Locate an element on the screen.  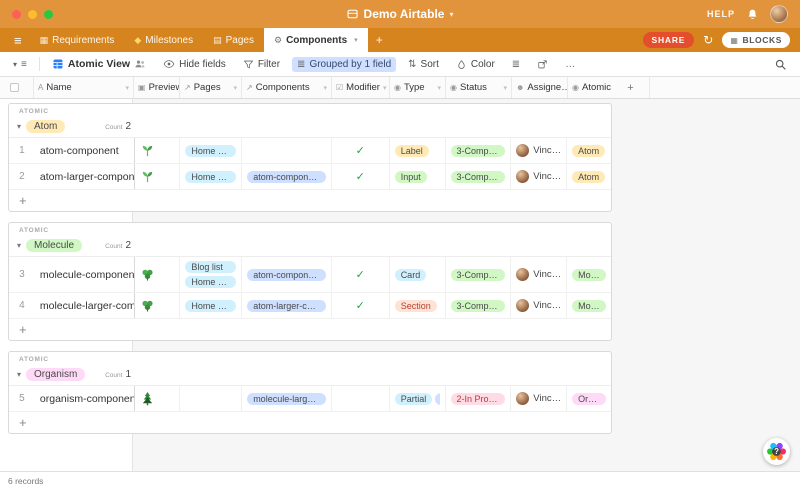
column-header-modifier: ☑ Modifier ▾ is located at coordinates (361, 87).